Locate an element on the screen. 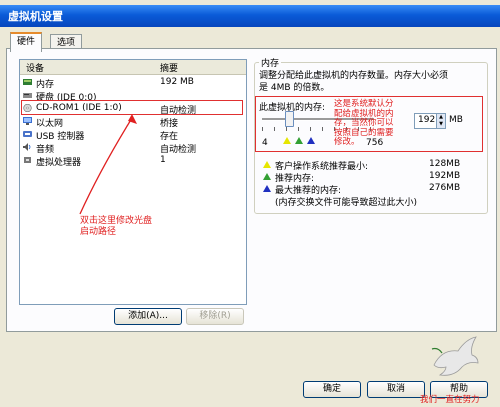 The height and width of the screenshot is (407, 500). recommended-memory-marker is located at coordinates (299, 140).